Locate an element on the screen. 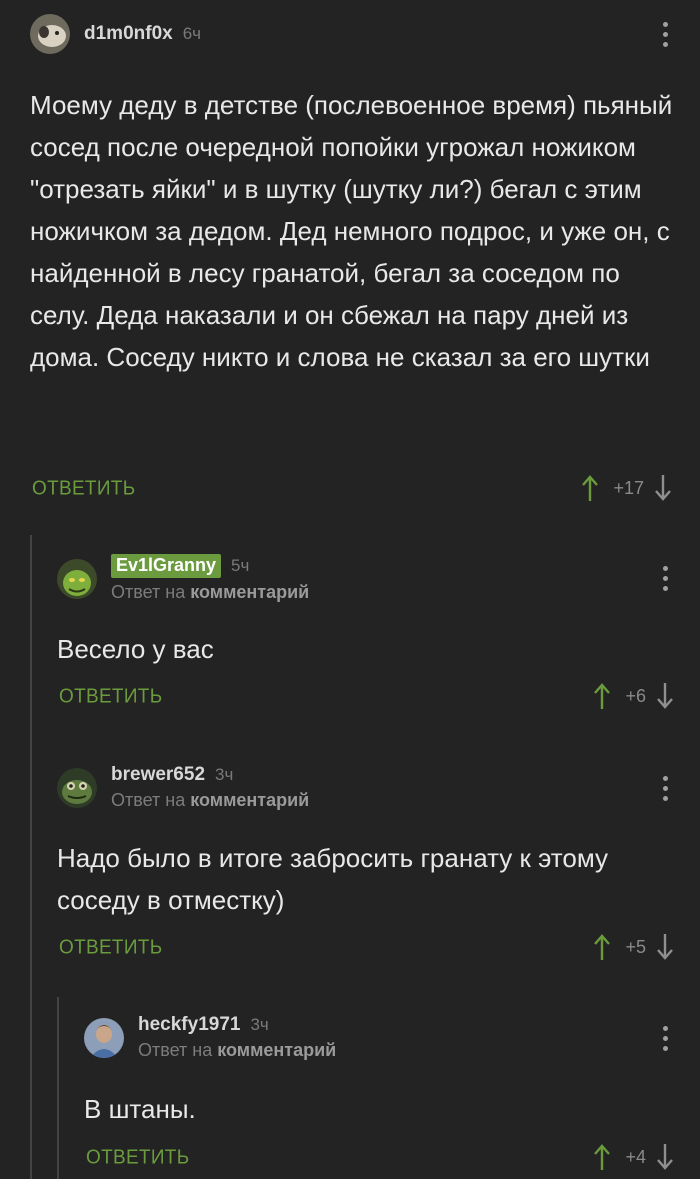  vote-controls: +4 is located at coordinates (633, 1157).